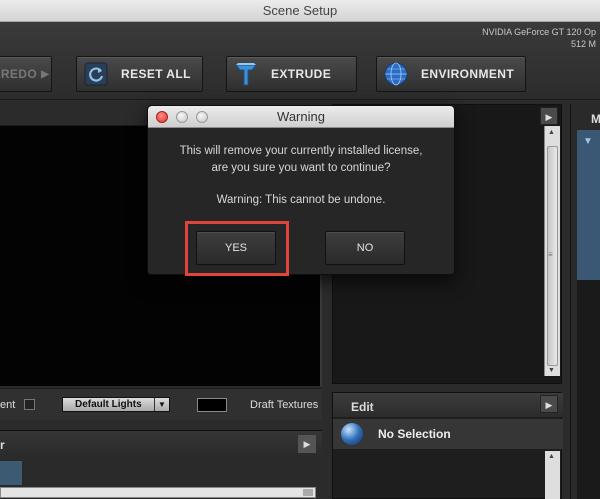  I want to click on horizontal-scrollbar, so click(158, 492).